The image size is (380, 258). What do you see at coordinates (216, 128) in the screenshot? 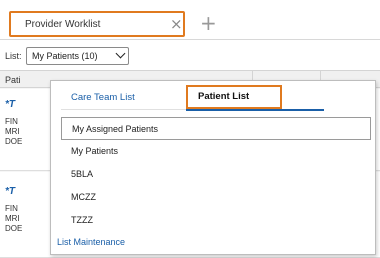
I see `list-item-my-assigned-patients: My Assigned Patients` at bounding box center [216, 128].